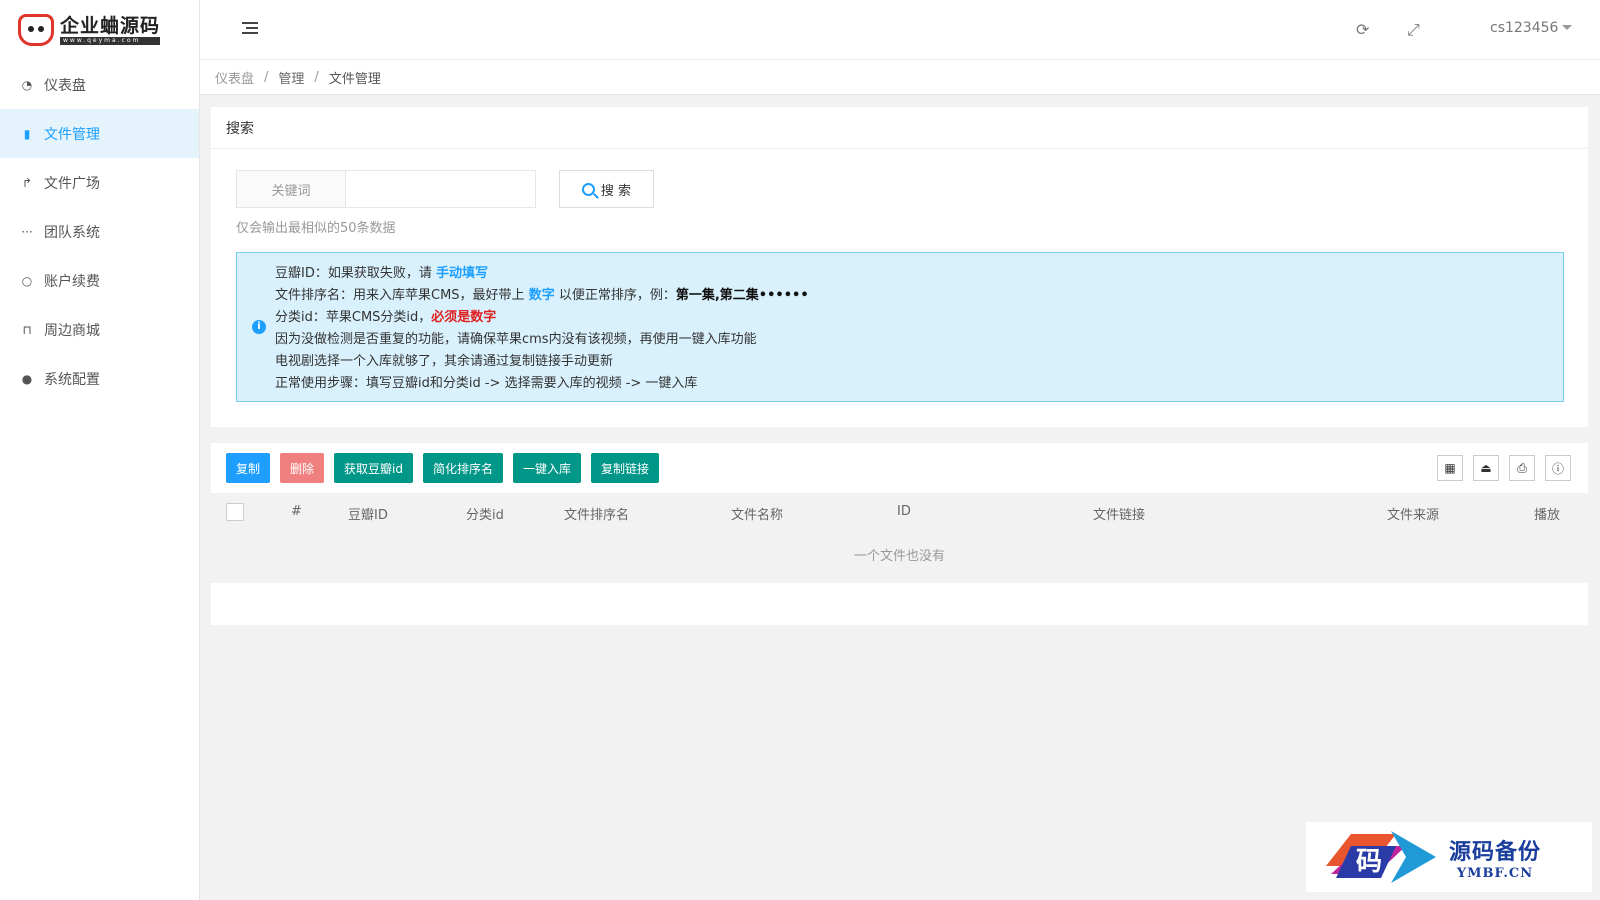 This screenshot has height=900, width=1600. What do you see at coordinates (1547, 515) in the screenshot?
I see `col-play: 播放` at bounding box center [1547, 515].